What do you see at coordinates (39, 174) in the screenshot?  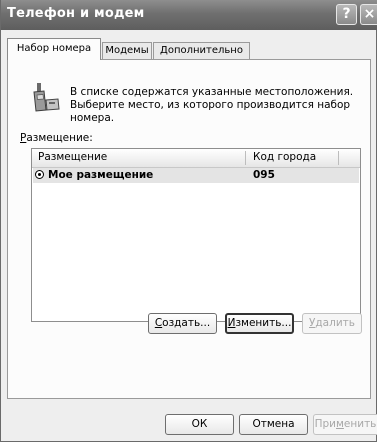 I see `selected-location-radio-icon` at bounding box center [39, 174].